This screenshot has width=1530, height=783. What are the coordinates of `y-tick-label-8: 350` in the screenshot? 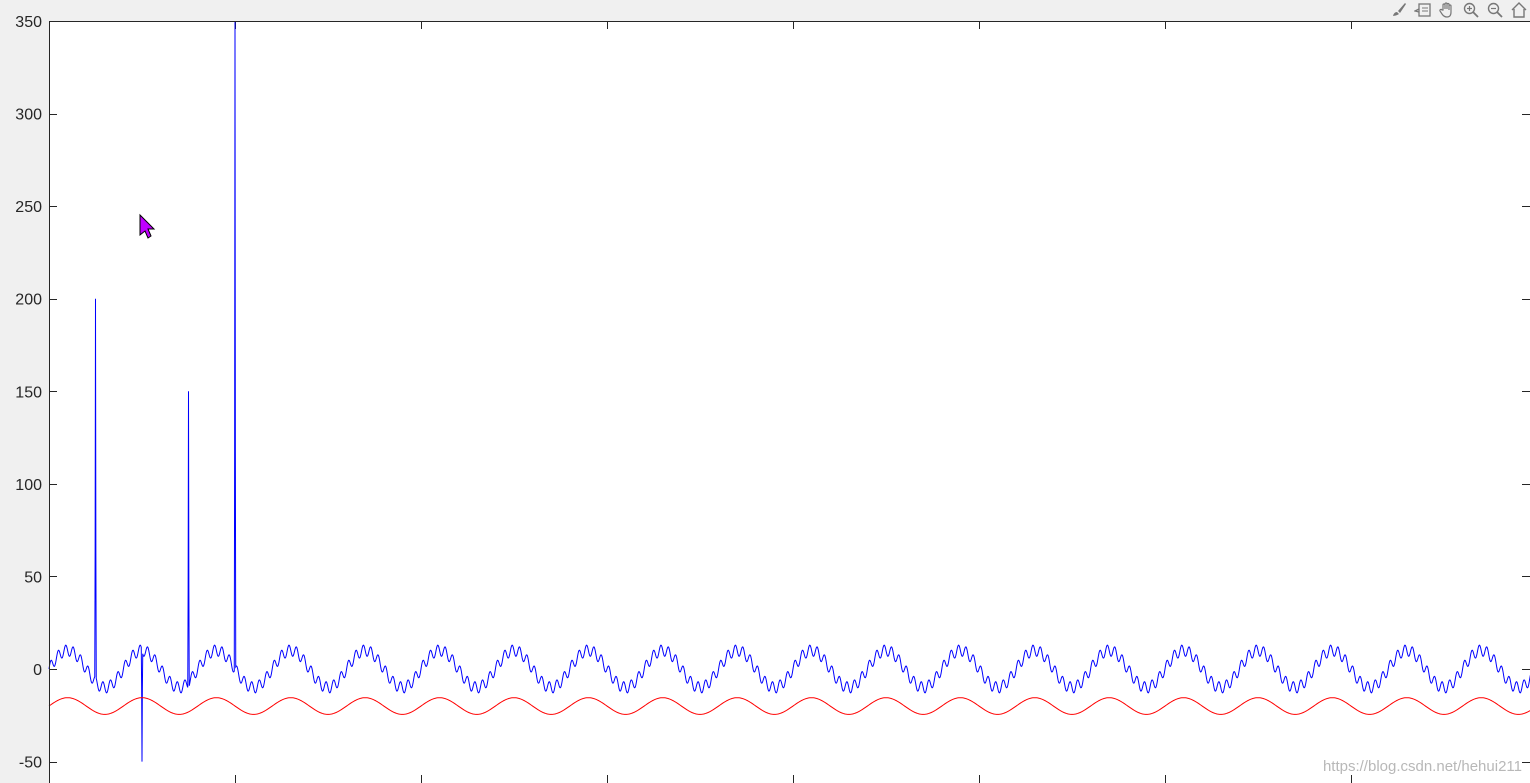 It's located at (28, 22).